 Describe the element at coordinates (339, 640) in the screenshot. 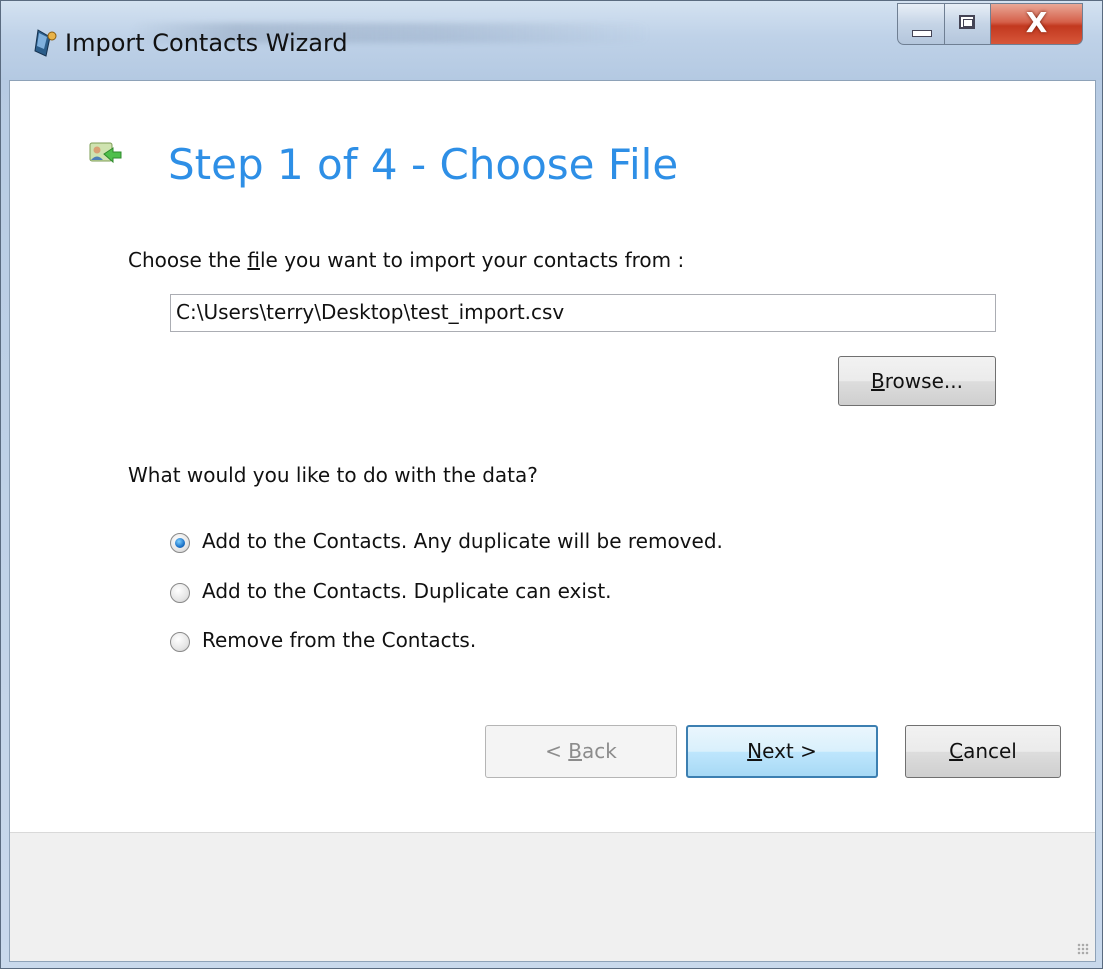

I see `option-remove-from-contacts-label: Remove from the Contacts.` at that location.